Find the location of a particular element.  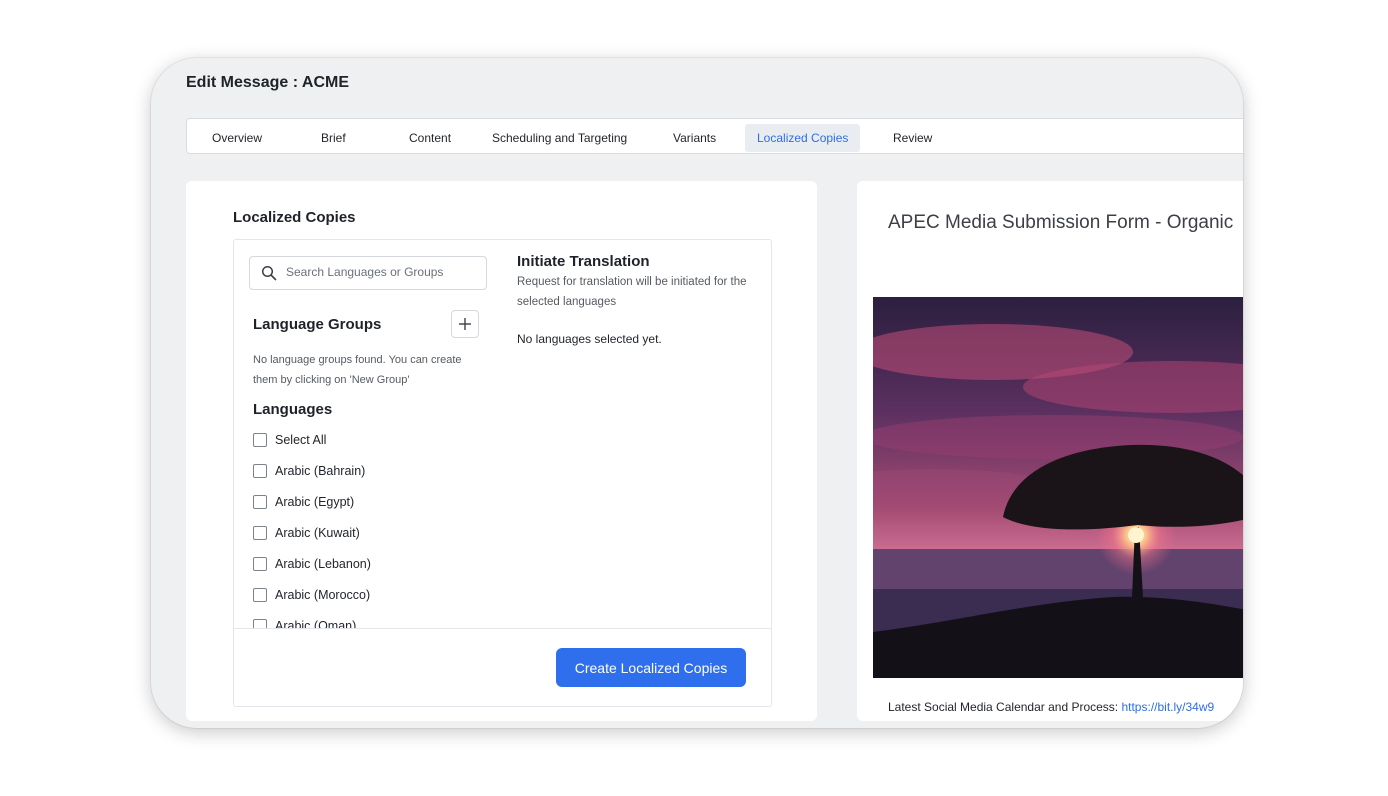

language-item-select-all: Select All is located at coordinates (363, 440).